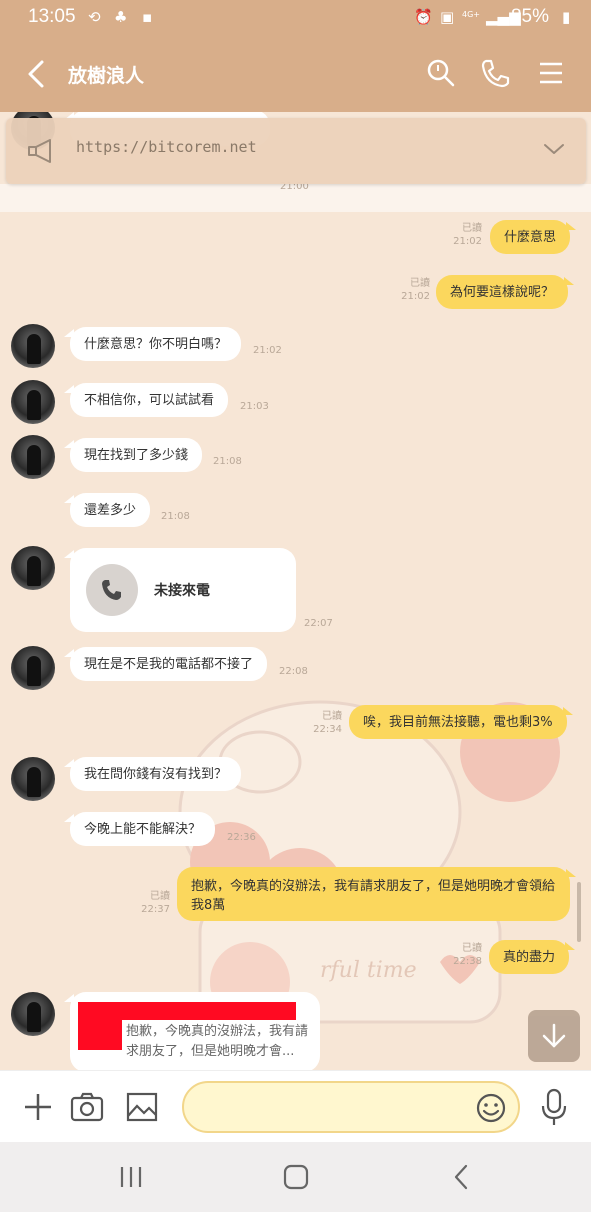 The width and height of the screenshot is (591, 1212). Describe the element at coordinates (376, 894) in the screenshot. I see `message-bubble-outgoing: 抱歉，今晚真的沒辦法，我有請求朋友了，但是她明晚才會領給我8萬` at that location.